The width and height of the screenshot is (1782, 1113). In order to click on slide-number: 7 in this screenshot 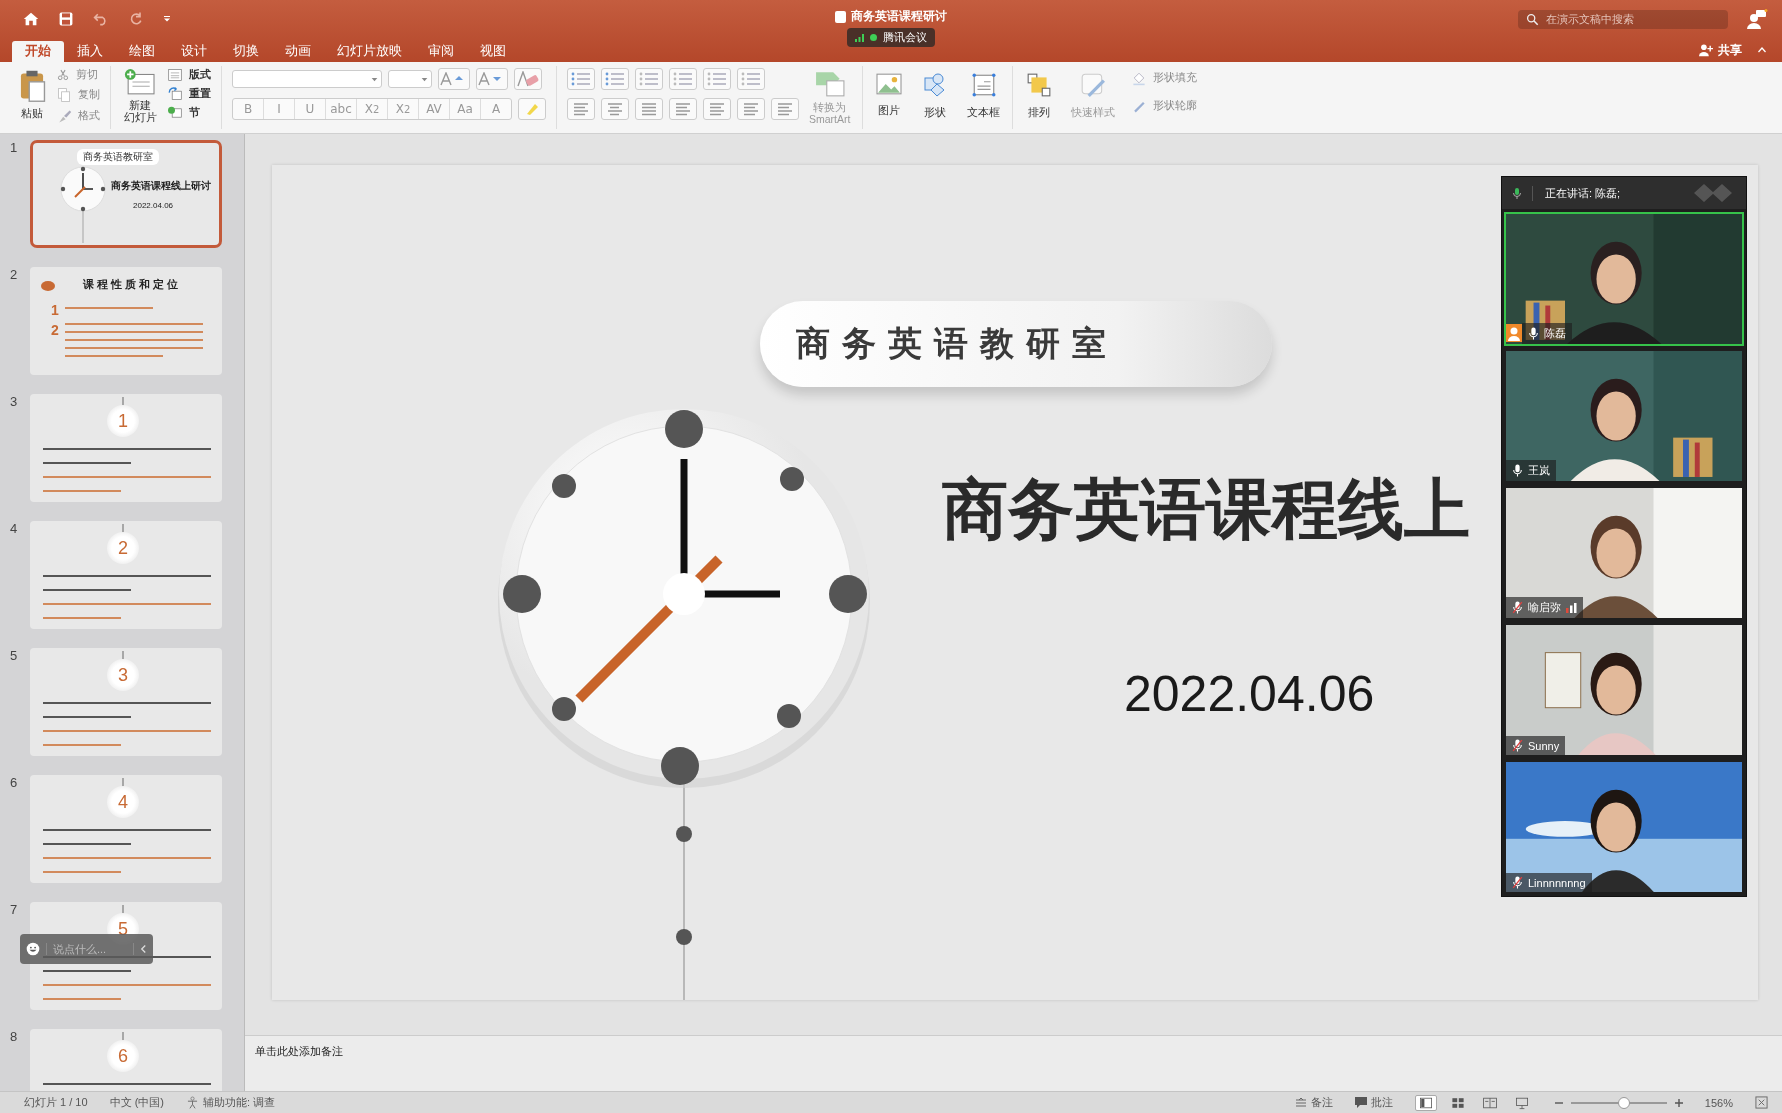, I will do `click(14, 910)`.